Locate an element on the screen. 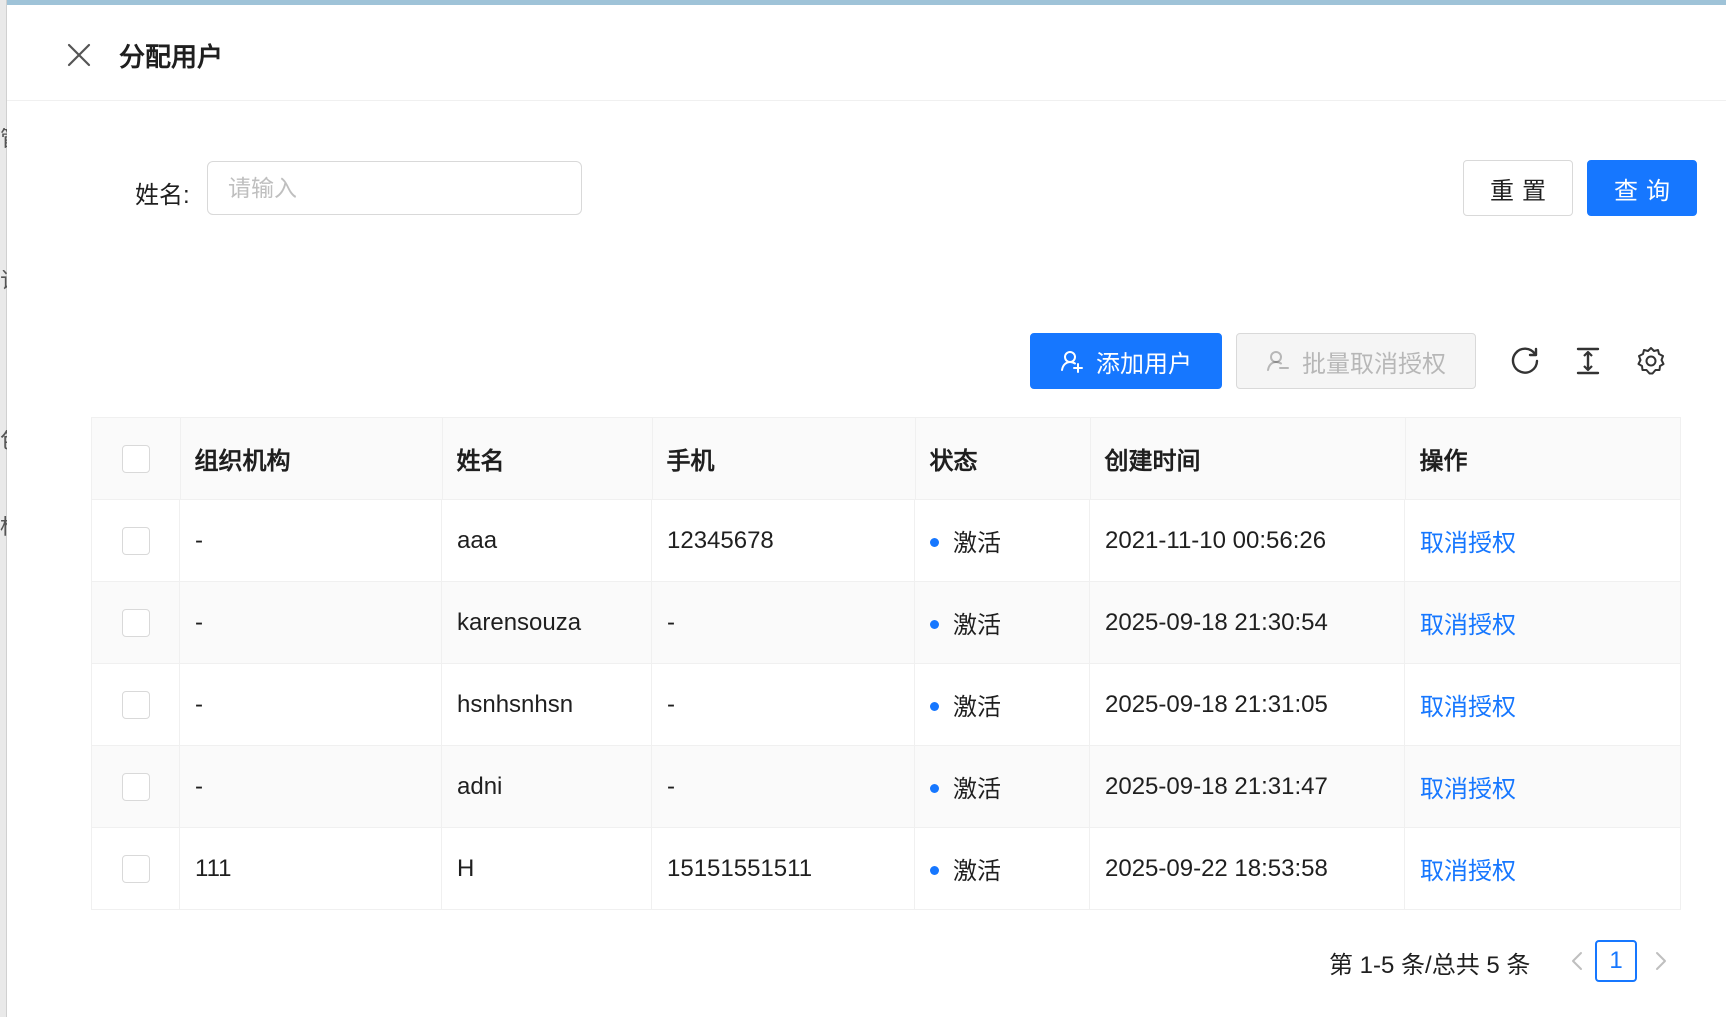  phone-cell: 12345678 is located at coordinates (783, 540).